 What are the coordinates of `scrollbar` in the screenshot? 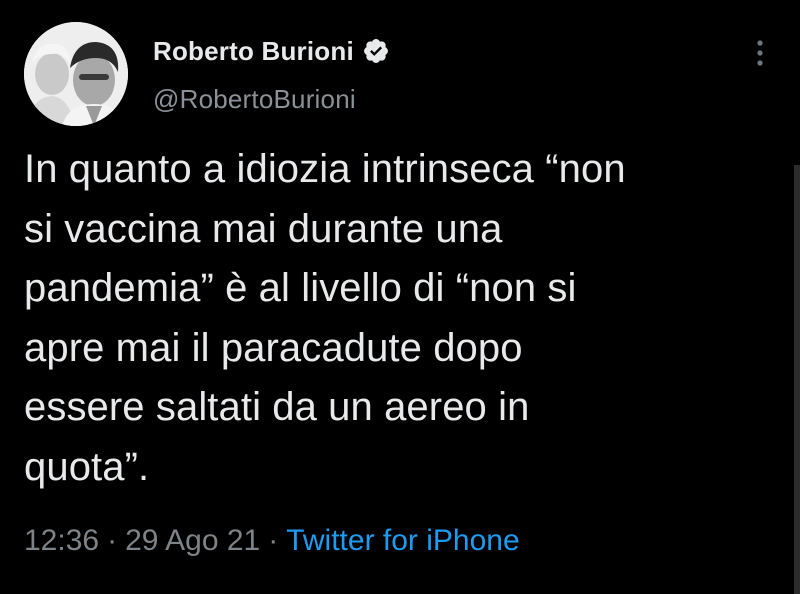 It's located at (797, 379).